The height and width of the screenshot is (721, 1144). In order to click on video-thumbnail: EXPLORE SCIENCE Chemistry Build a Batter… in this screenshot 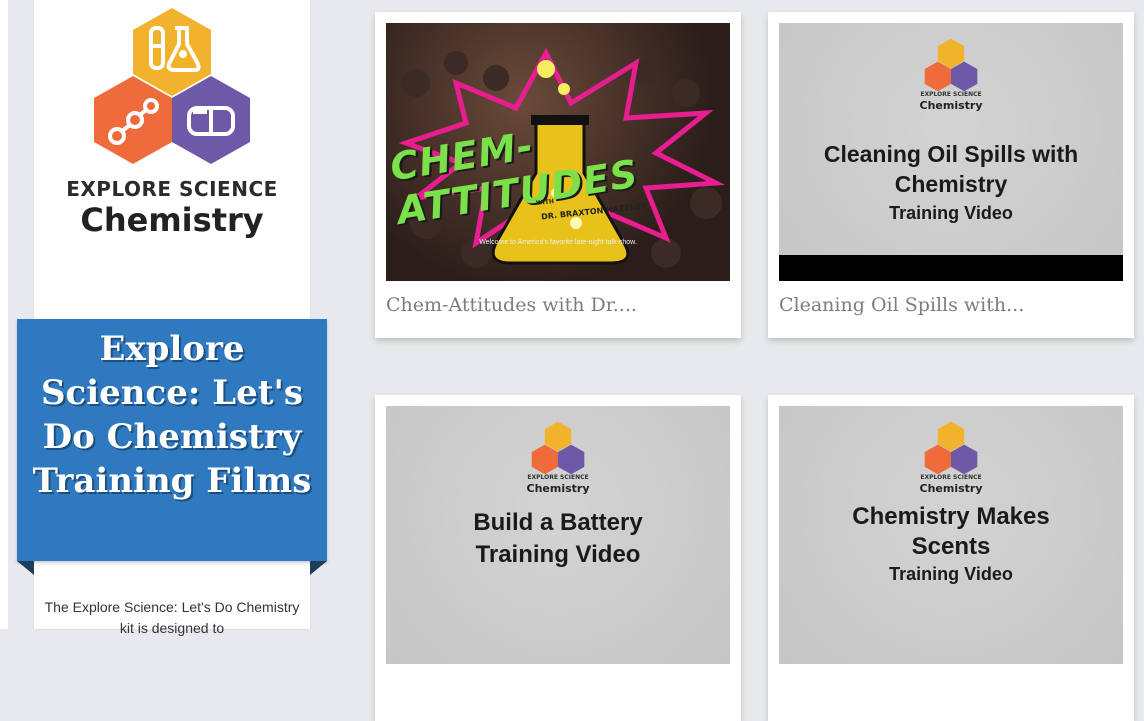, I will do `click(558, 535)`.